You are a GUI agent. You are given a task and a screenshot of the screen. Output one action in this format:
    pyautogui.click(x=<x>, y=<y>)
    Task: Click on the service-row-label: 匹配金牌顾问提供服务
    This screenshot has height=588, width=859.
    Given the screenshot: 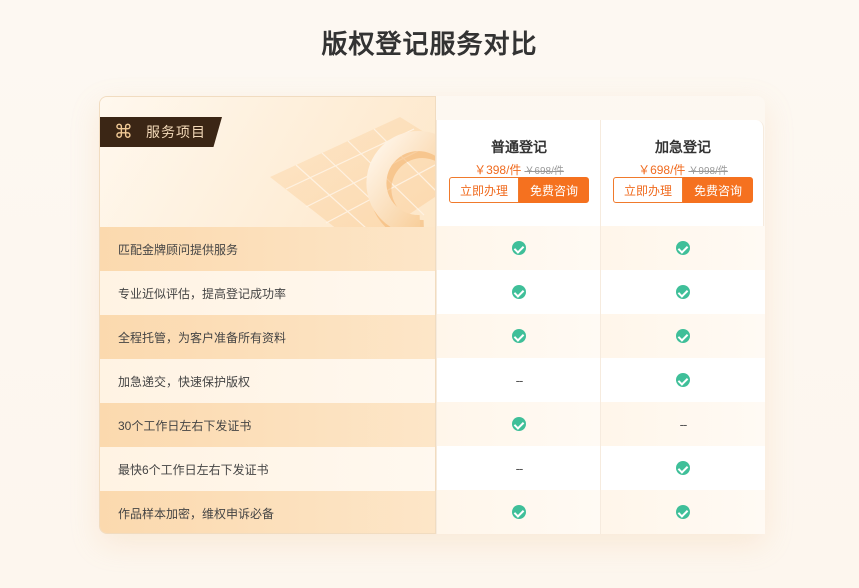 What is the action you would take?
    pyautogui.click(x=267, y=249)
    